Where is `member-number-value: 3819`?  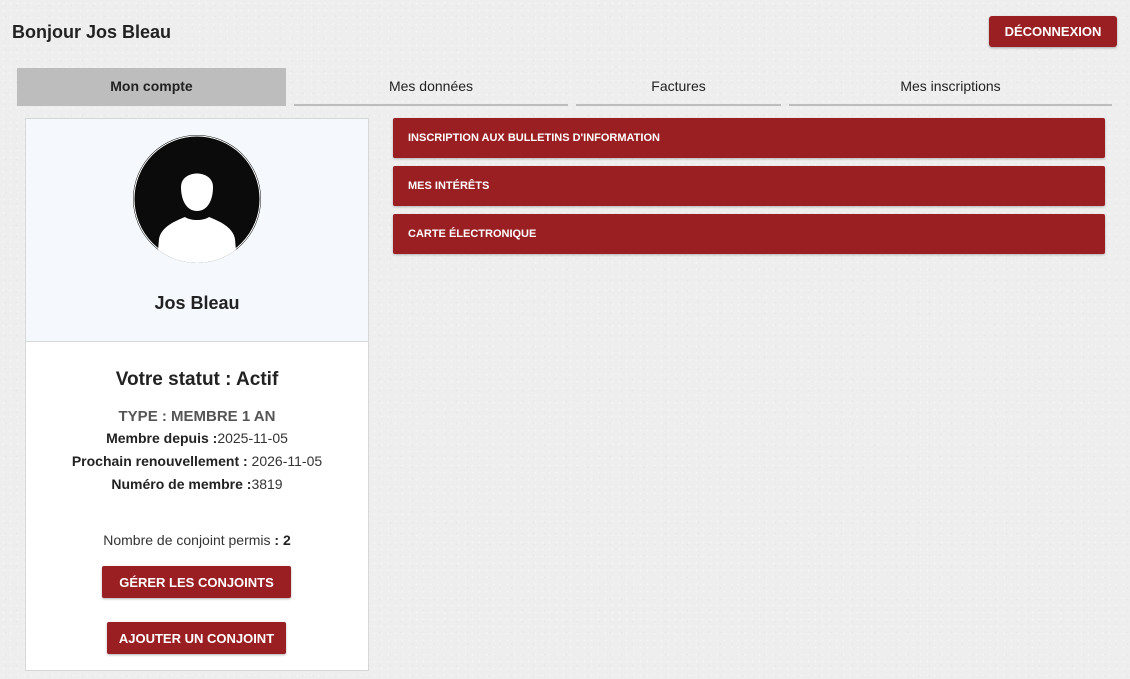 member-number-value: 3819 is located at coordinates (267, 484).